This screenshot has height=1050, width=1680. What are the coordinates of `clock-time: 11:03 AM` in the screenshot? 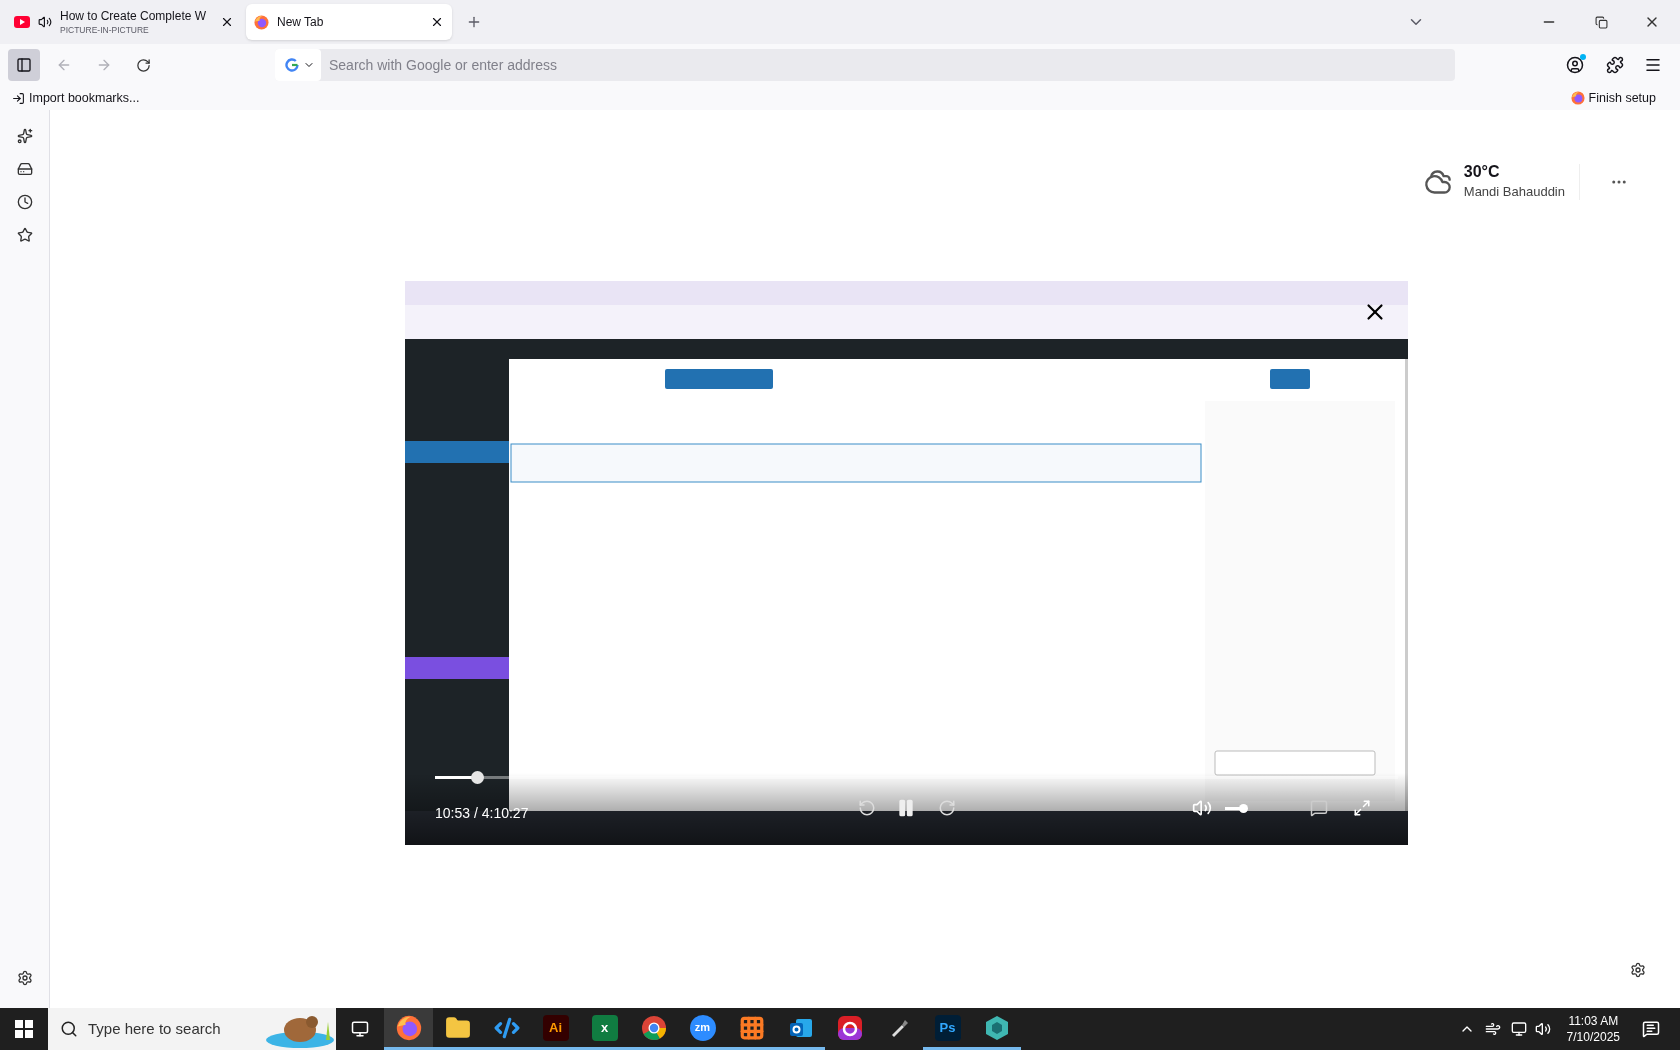 It's located at (1593, 1021).